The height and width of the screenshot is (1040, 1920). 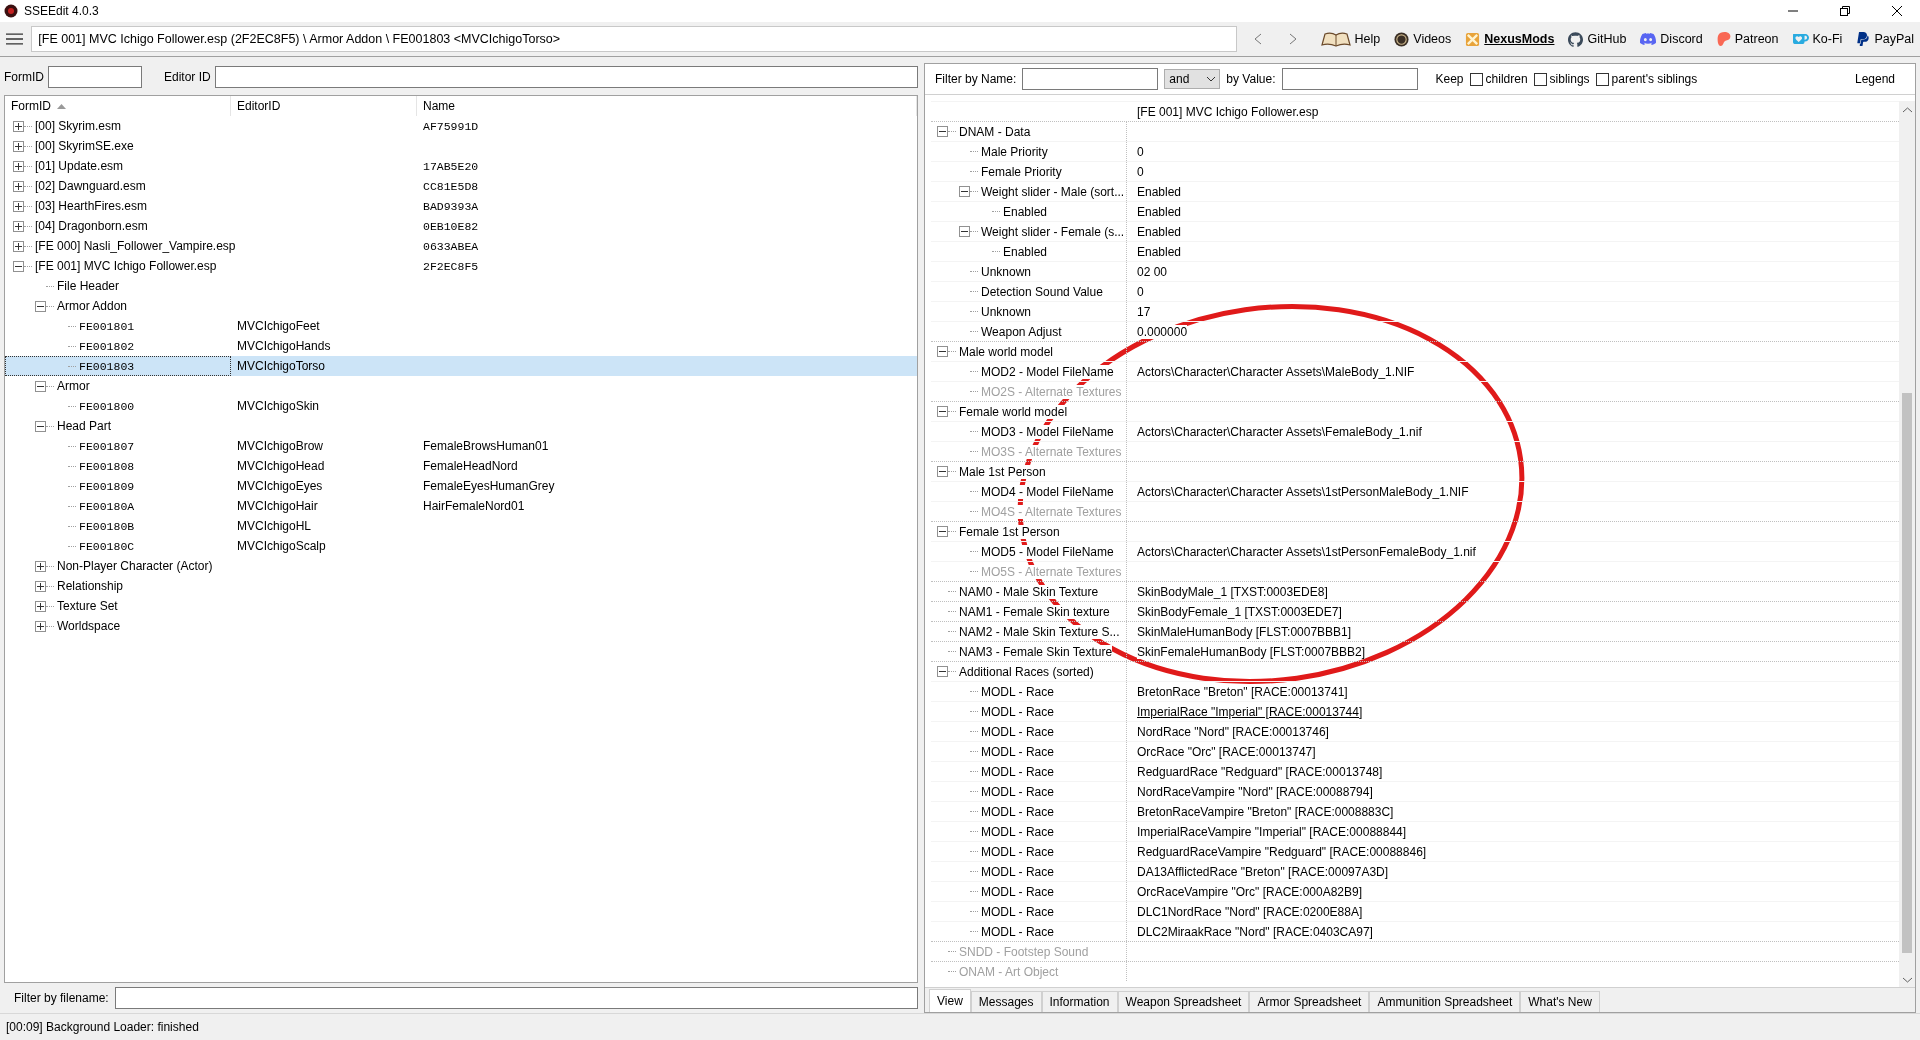 I want to click on tree-cell-text: FemaleEyesHumanGrey, so click(x=489, y=486).